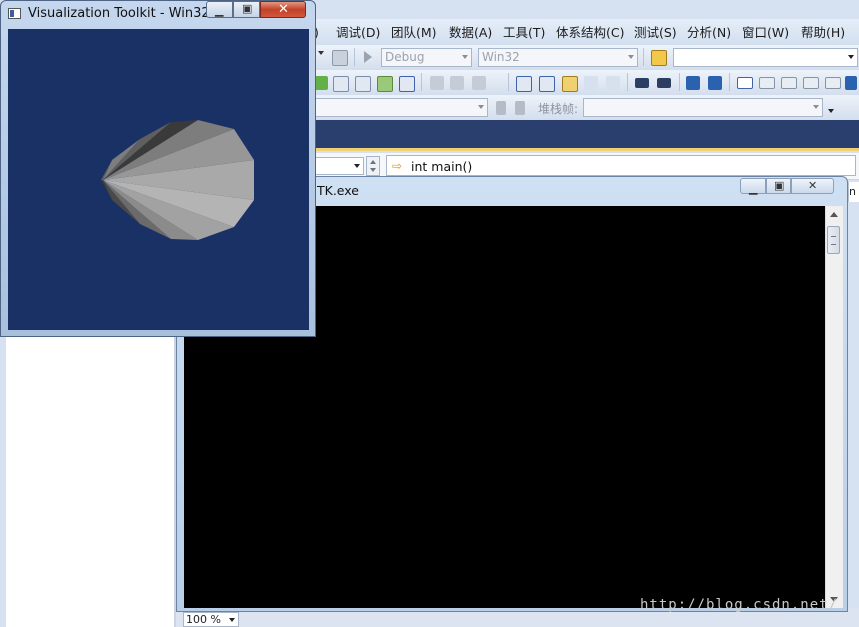 The image size is (859, 627). Describe the element at coordinates (823, 32) in the screenshot. I see `menu-item-help: 帮助(H)` at that location.